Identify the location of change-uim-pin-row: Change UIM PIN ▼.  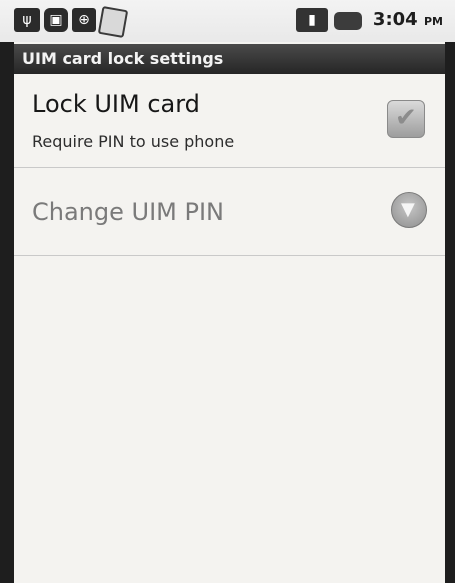
(229, 212).